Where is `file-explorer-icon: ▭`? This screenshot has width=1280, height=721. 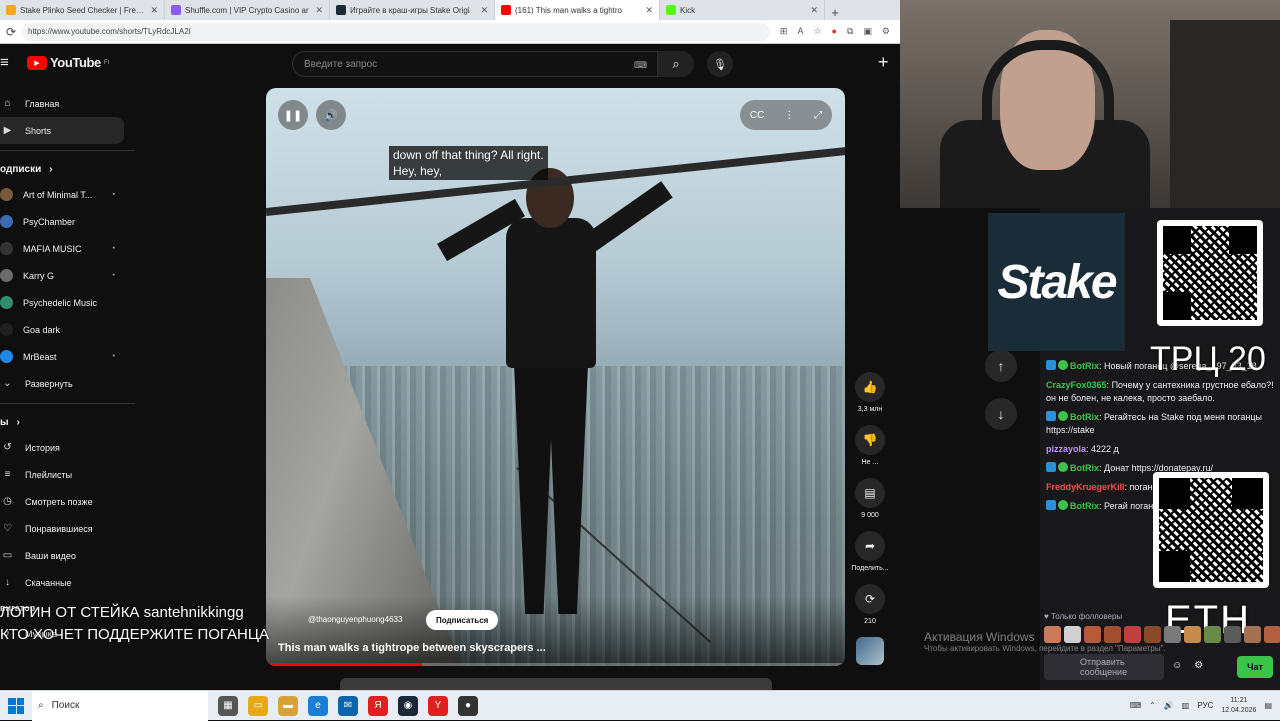 file-explorer-icon: ▭ is located at coordinates (258, 705).